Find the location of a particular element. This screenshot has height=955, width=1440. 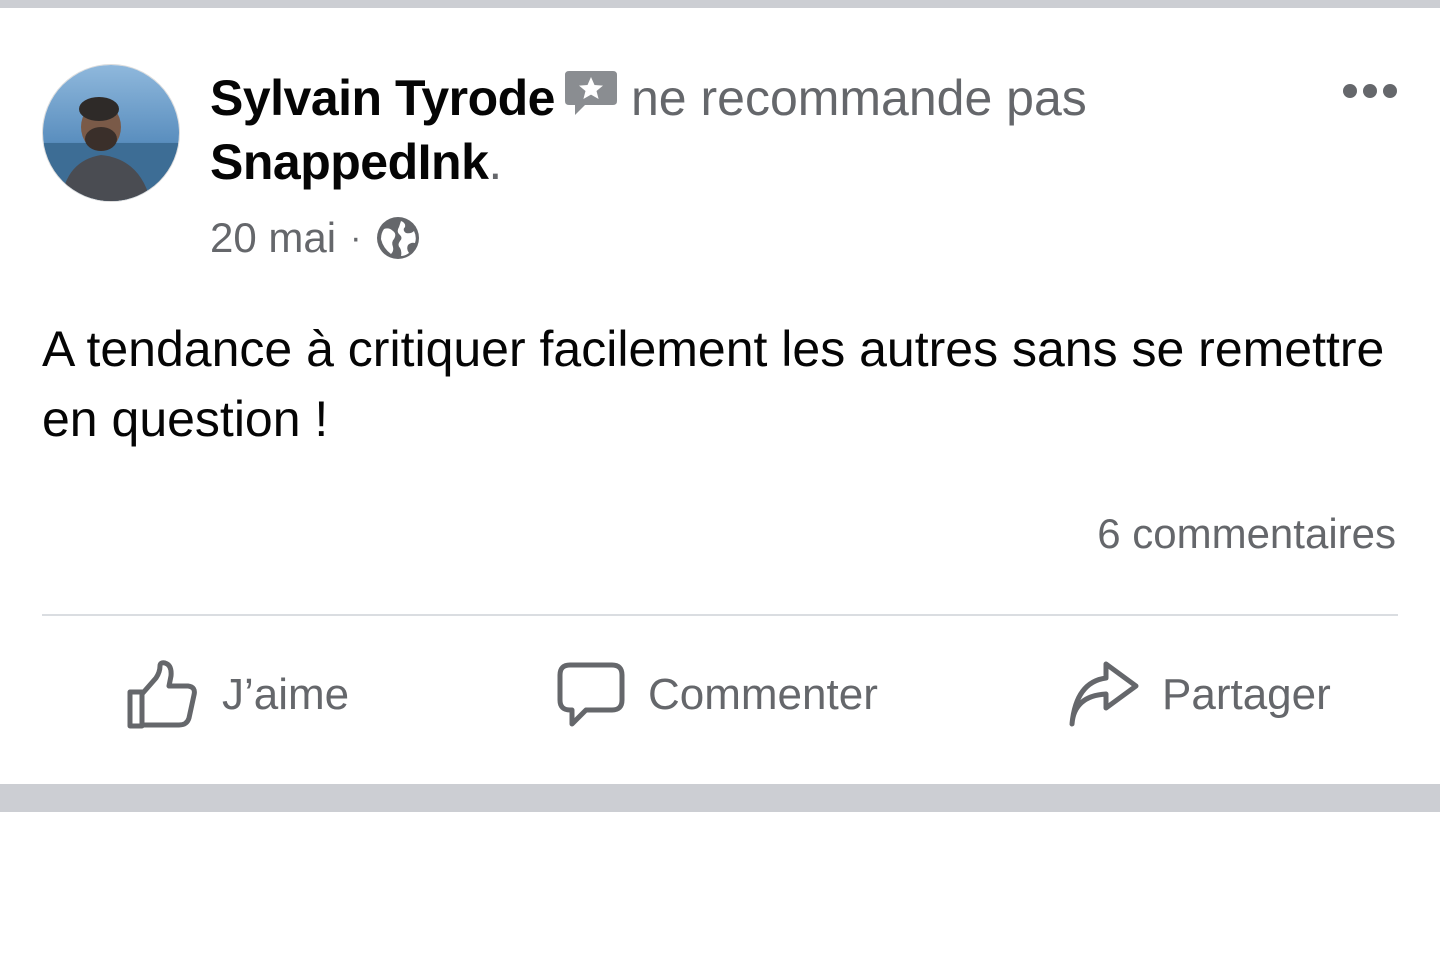

author-name: Sylvain Tyrode is located at coordinates (382, 98).